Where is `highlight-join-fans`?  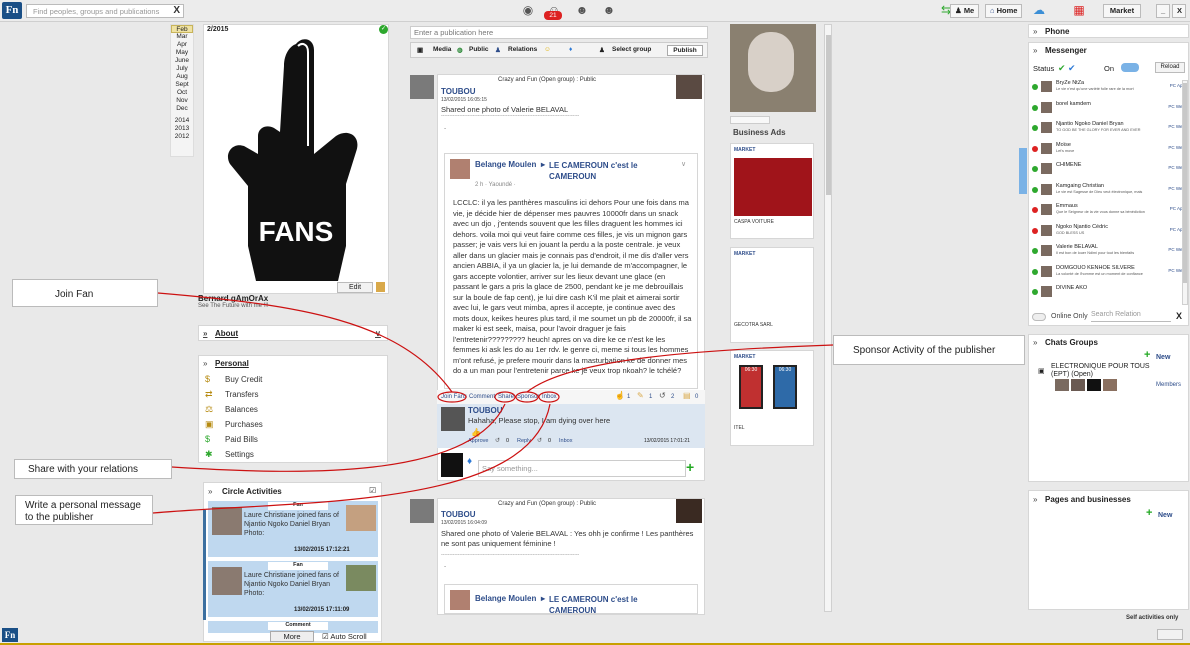 highlight-join-fans is located at coordinates (452, 397).